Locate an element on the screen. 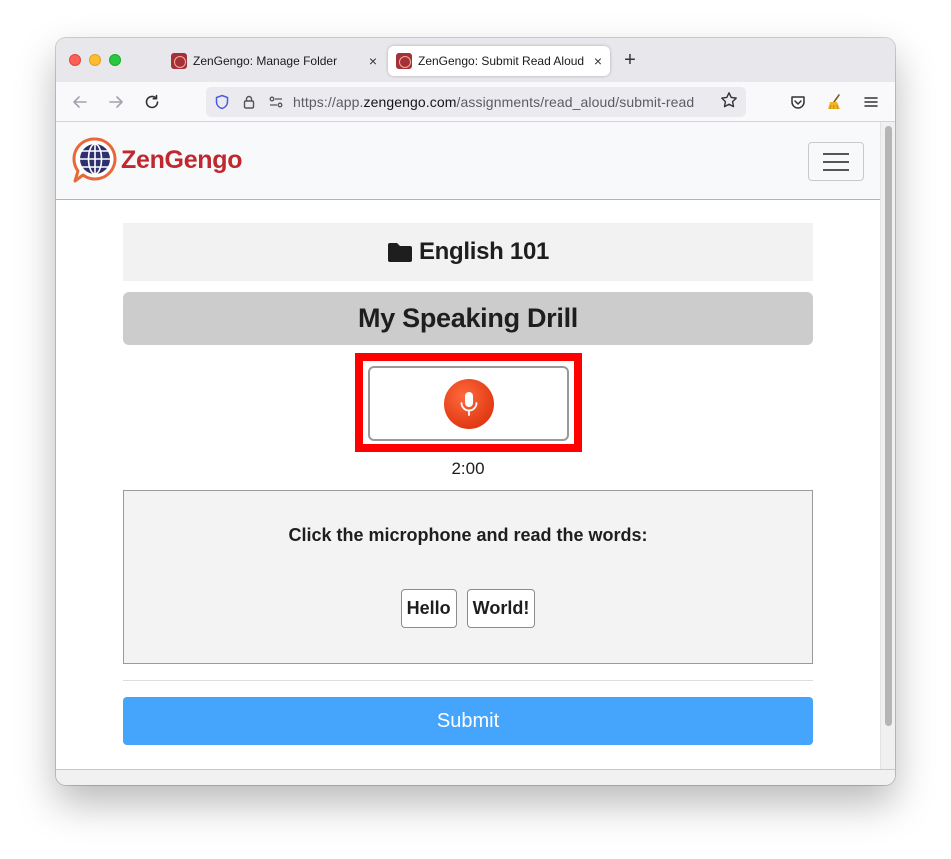  word-chip: Hello is located at coordinates (428, 608).